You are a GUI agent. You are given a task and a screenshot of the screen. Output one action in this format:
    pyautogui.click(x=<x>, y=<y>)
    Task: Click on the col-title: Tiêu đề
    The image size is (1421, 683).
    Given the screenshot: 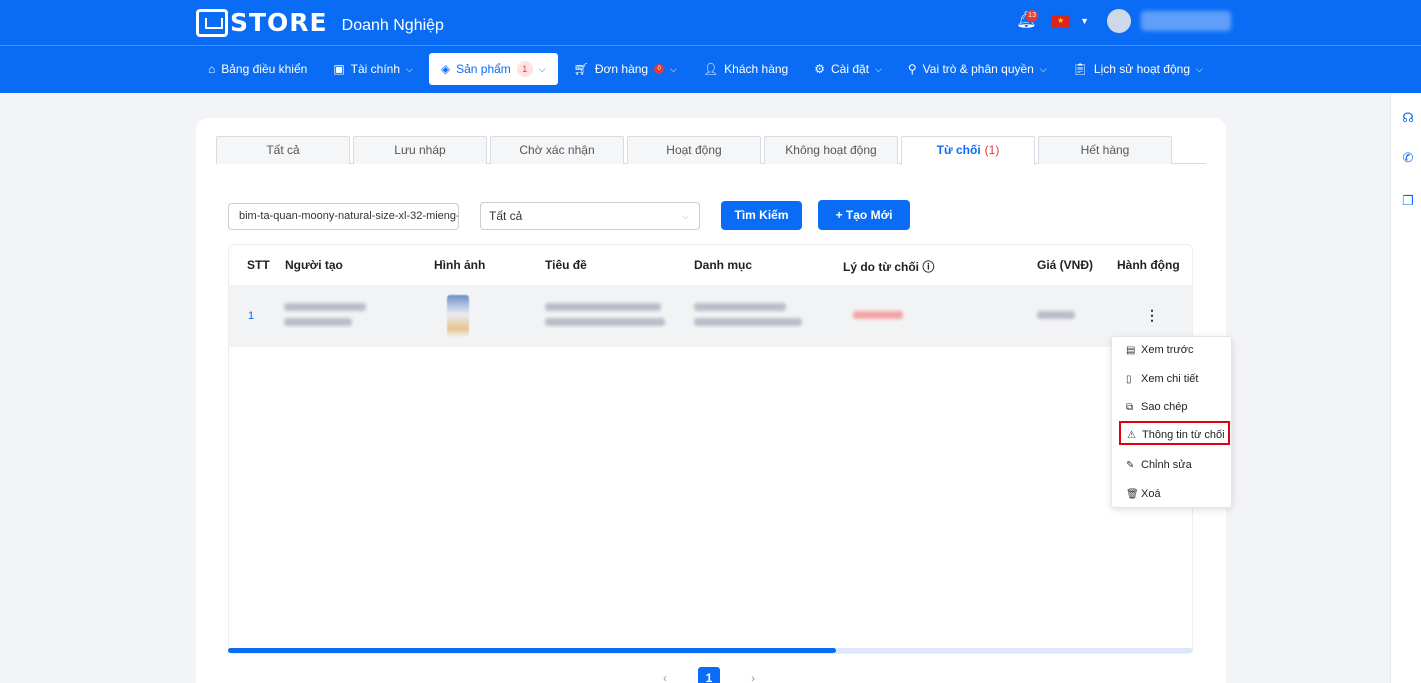 What is the action you would take?
    pyautogui.click(x=566, y=265)
    